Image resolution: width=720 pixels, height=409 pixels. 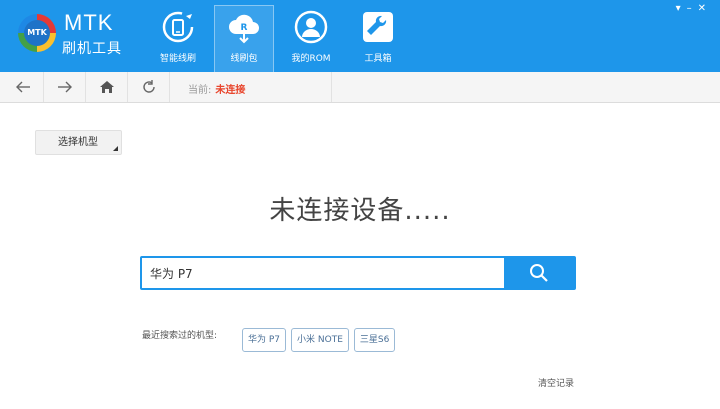 I want to click on smart-flash-icon, so click(x=178, y=27).